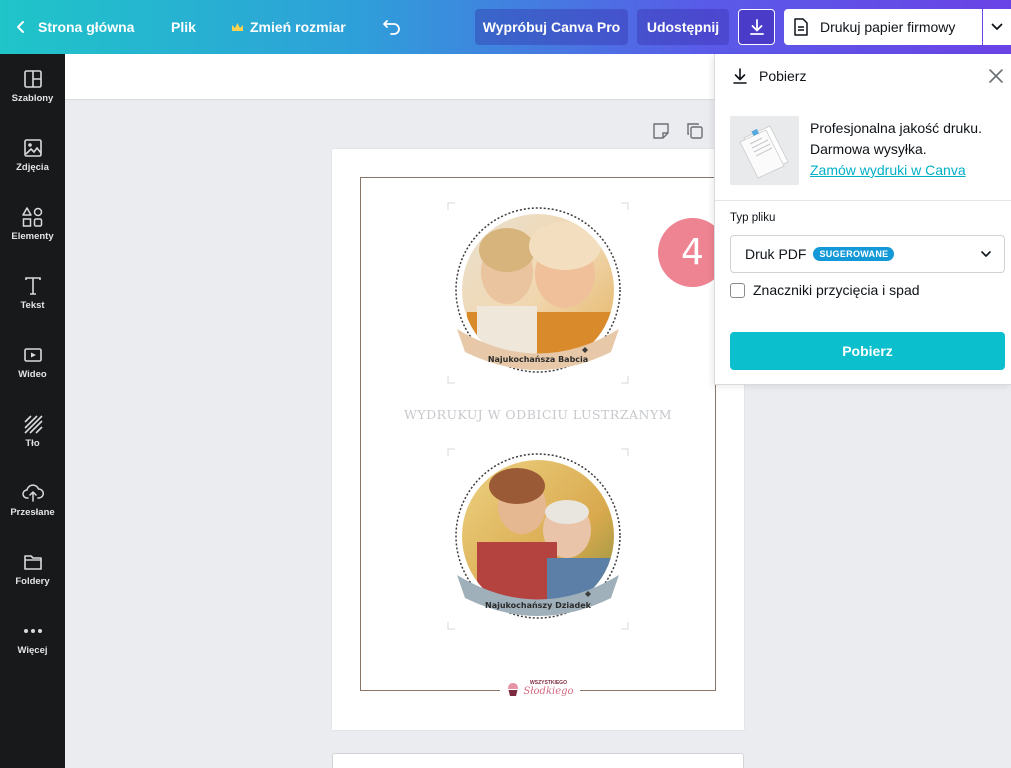  What do you see at coordinates (390, 77) in the screenshot?
I see `editor-toolbar` at bounding box center [390, 77].